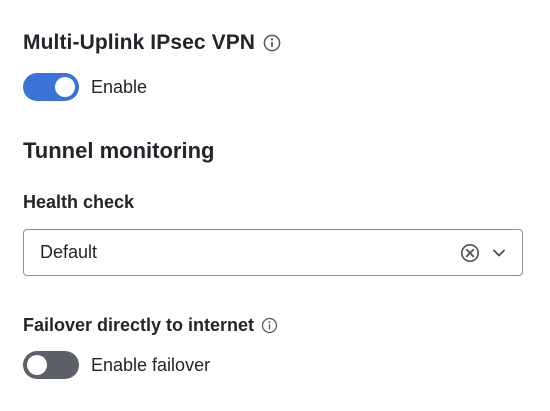  I want to click on chevron-down-icon, so click(499, 253).